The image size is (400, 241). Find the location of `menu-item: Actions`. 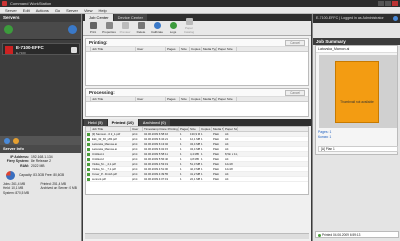

menu-item: Actions is located at coordinates (42, 10).